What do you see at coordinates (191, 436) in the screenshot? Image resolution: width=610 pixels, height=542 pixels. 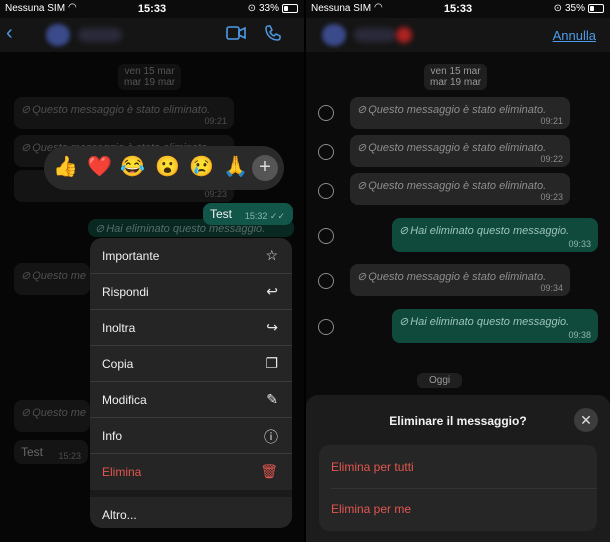 I see `menu-item-info: Info ⓘ` at bounding box center [191, 436].